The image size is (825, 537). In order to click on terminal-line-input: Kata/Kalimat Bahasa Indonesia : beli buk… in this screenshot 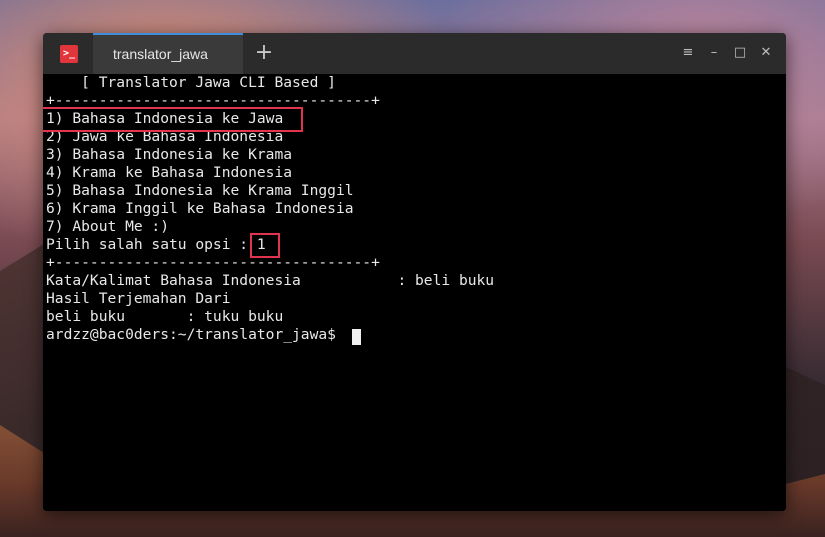, I will do `click(270, 280)`.